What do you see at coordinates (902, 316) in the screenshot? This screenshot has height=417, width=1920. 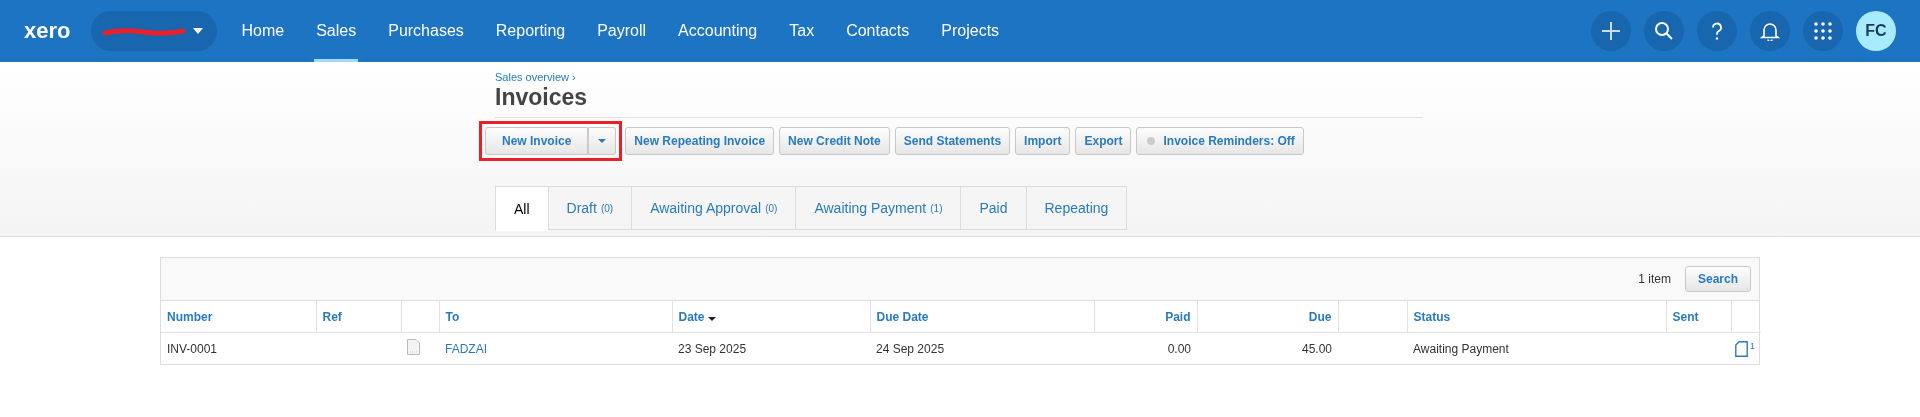 I see `column-header: Due Date` at bounding box center [902, 316].